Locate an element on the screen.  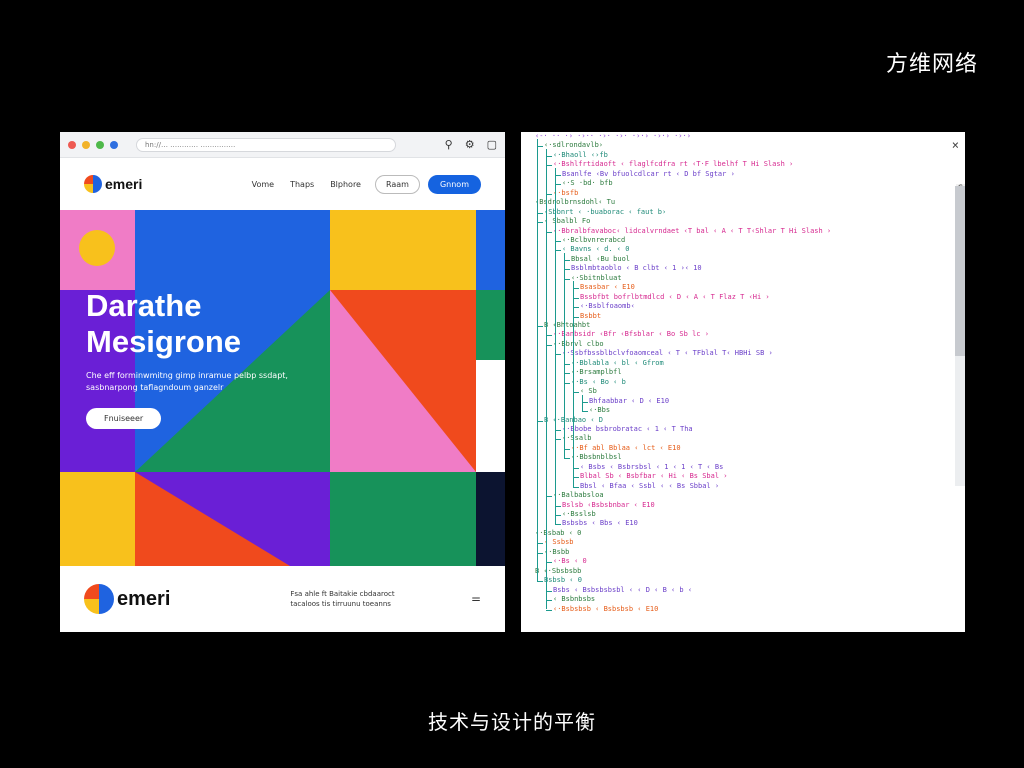
brand-label: 方维网络 is located at coordinates (931, 64).